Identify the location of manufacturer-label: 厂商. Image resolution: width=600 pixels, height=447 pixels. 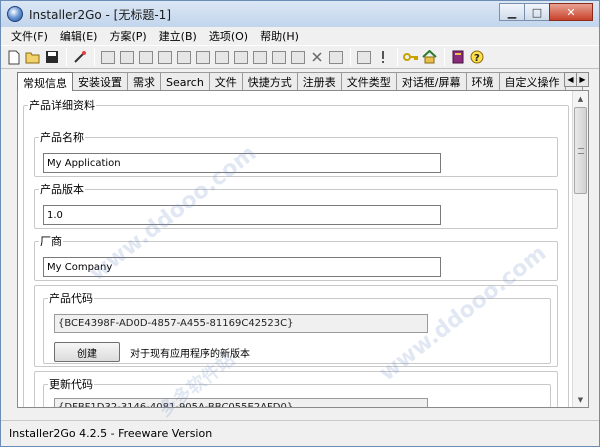
(51, 241).